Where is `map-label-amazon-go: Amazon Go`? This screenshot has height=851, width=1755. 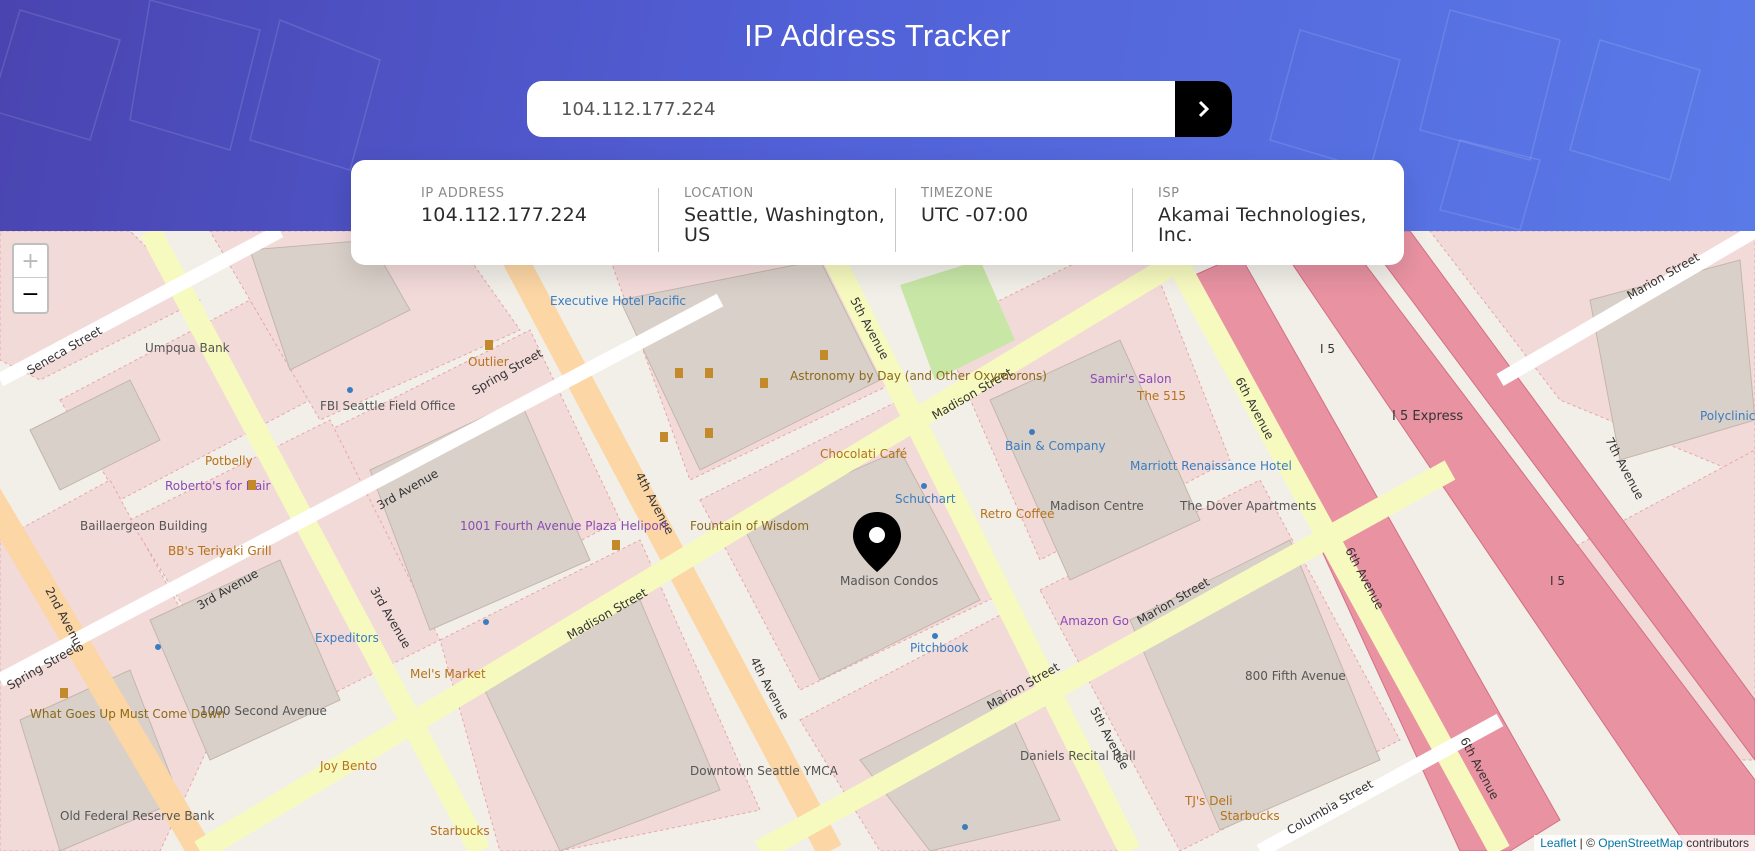
map-label-amazon-go: Amazon Go is located at coordinates (1094, 621).